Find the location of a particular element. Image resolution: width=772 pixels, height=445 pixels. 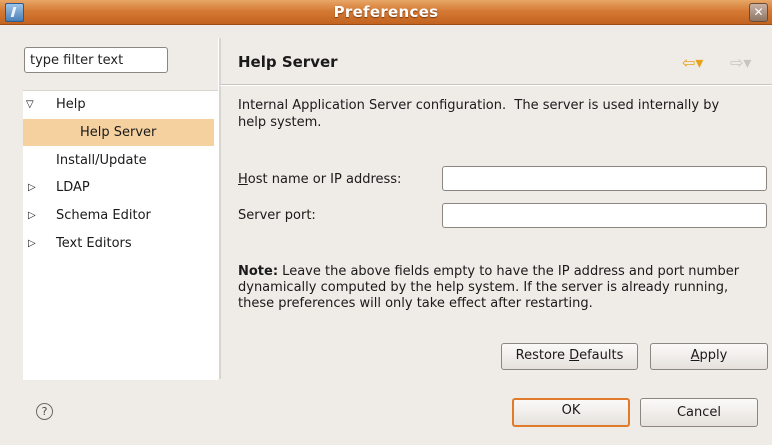

tree-item-ldap: ▷ LDAP is located at coordinates (118, 187).